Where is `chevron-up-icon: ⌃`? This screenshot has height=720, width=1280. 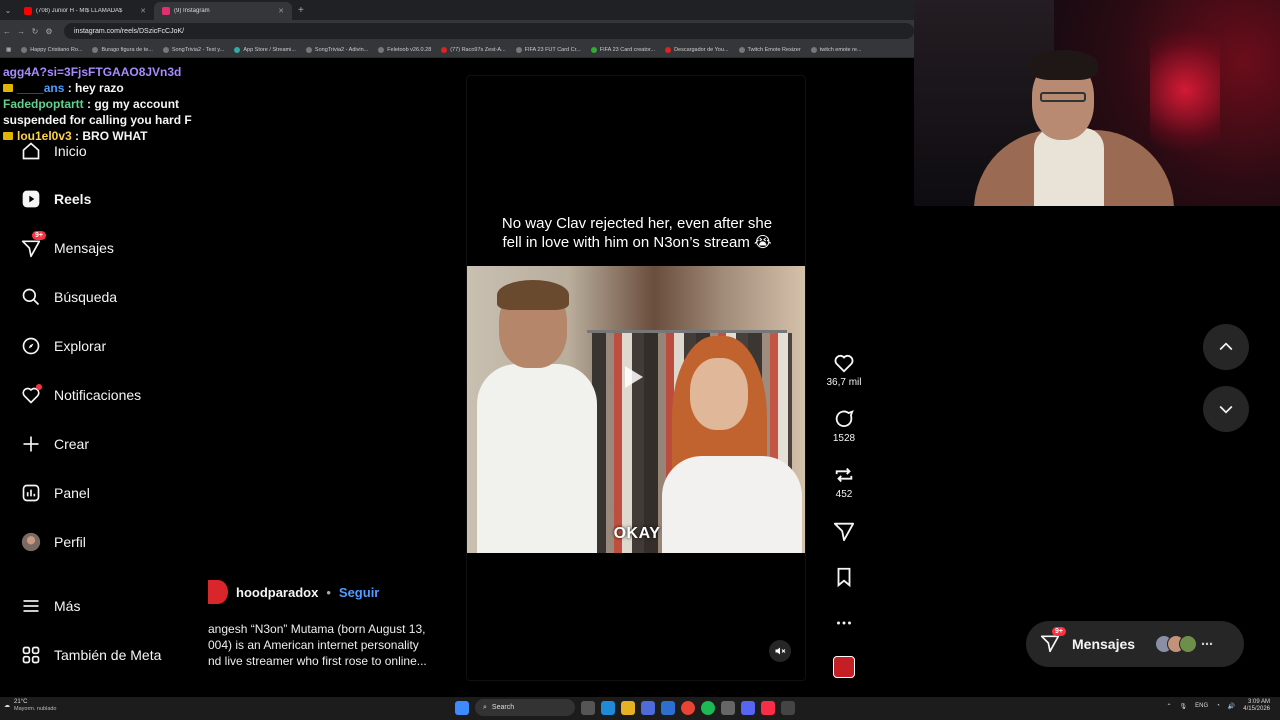 chevron-up-icon: ⌃ is located at coordinates (1169, 706).